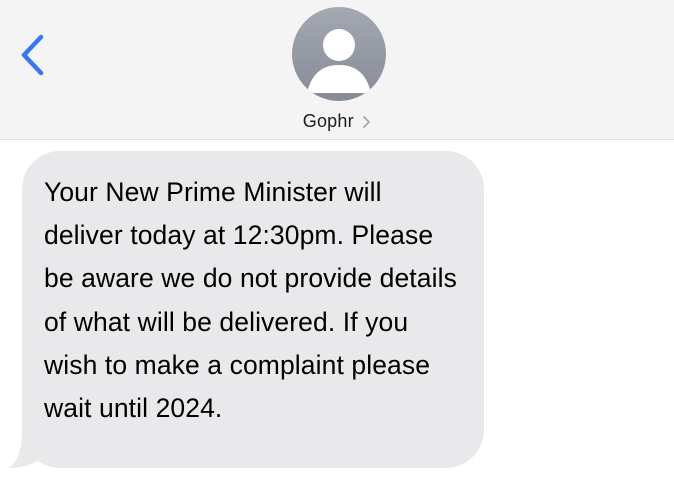  I want to click on contact-info-button: Gophr, so click(337, 121).